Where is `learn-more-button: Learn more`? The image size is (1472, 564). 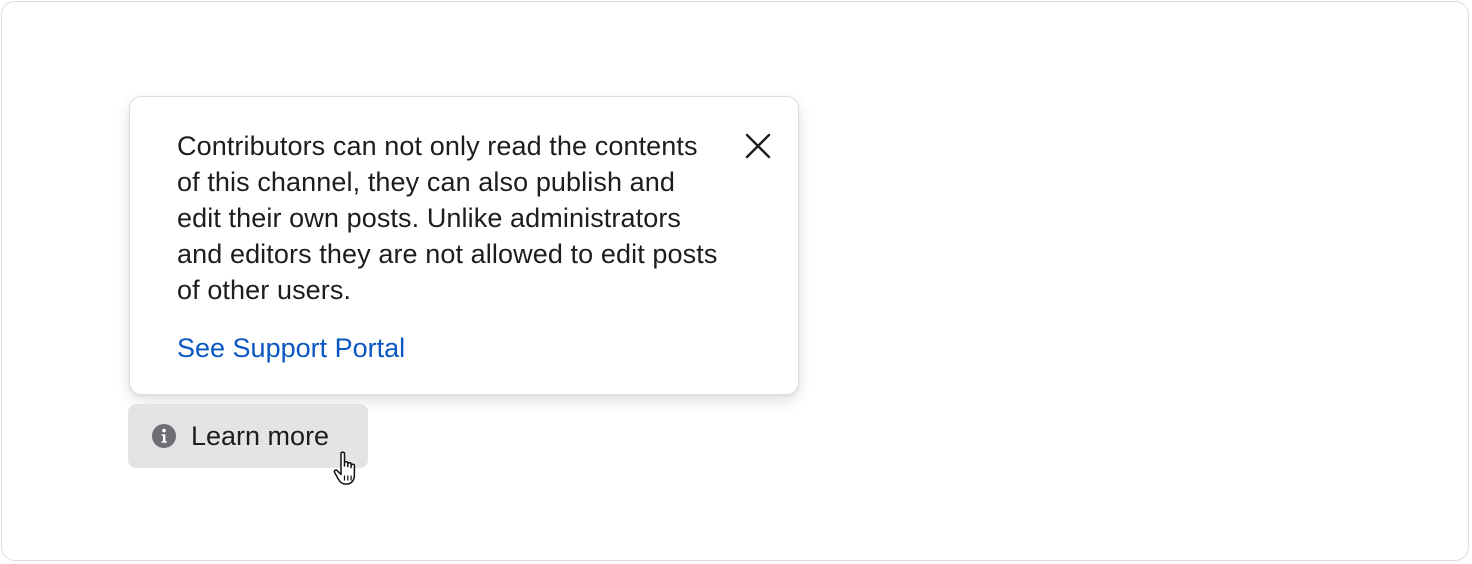
learn-more-button: Learn more is located at coordinates (248, 436).